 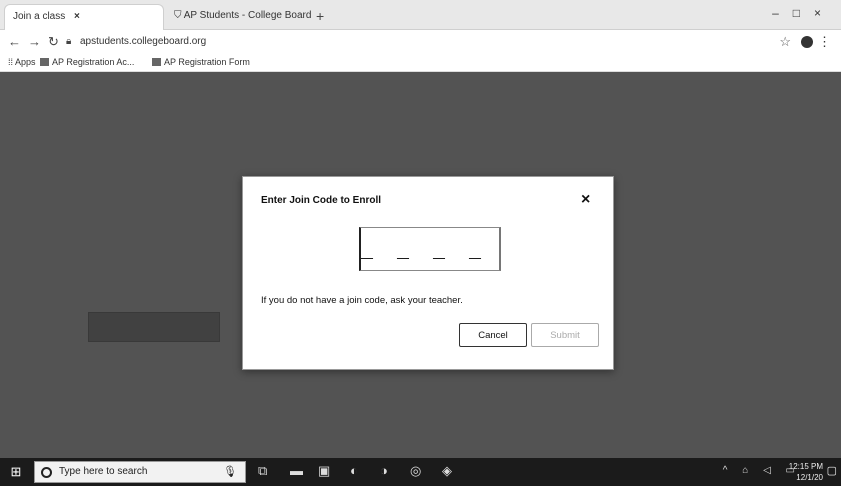 What do you see at coordinates (832, 470) in the screenshot?
I see `notifications-icon: ▢` at bounding box center [832, 470].